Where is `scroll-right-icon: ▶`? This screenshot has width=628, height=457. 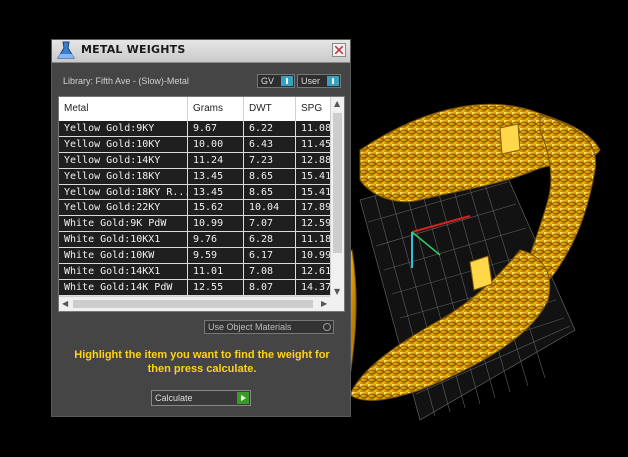
scroll-right-icon: ▶ is located at coordinates (324, 303).